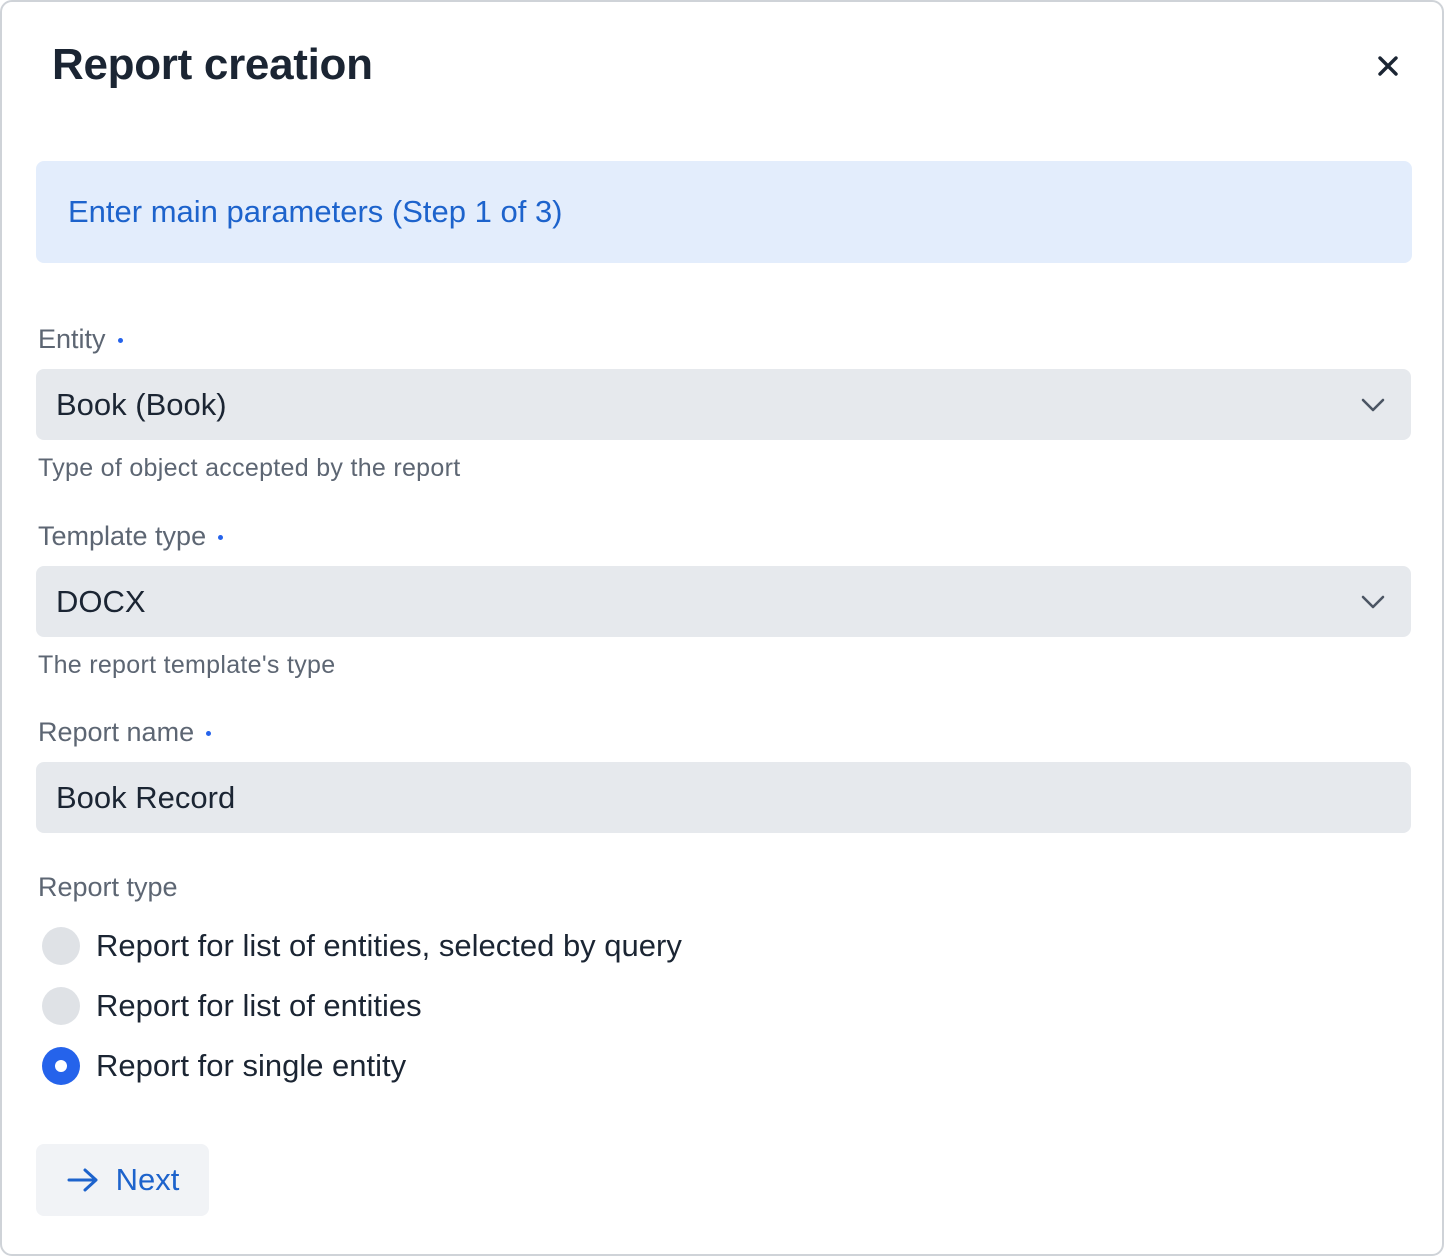  I want to click on close-icon, so click(1388, 66).